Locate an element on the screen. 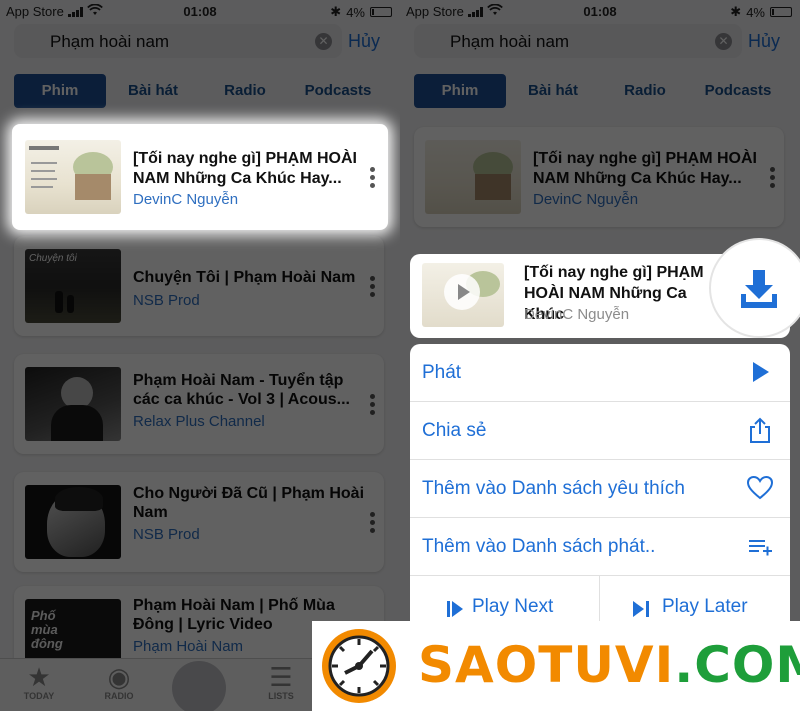 Image resolution: width=800 pixels, height=711 pixels. play-next-icon is located at coordinates (455, 609).